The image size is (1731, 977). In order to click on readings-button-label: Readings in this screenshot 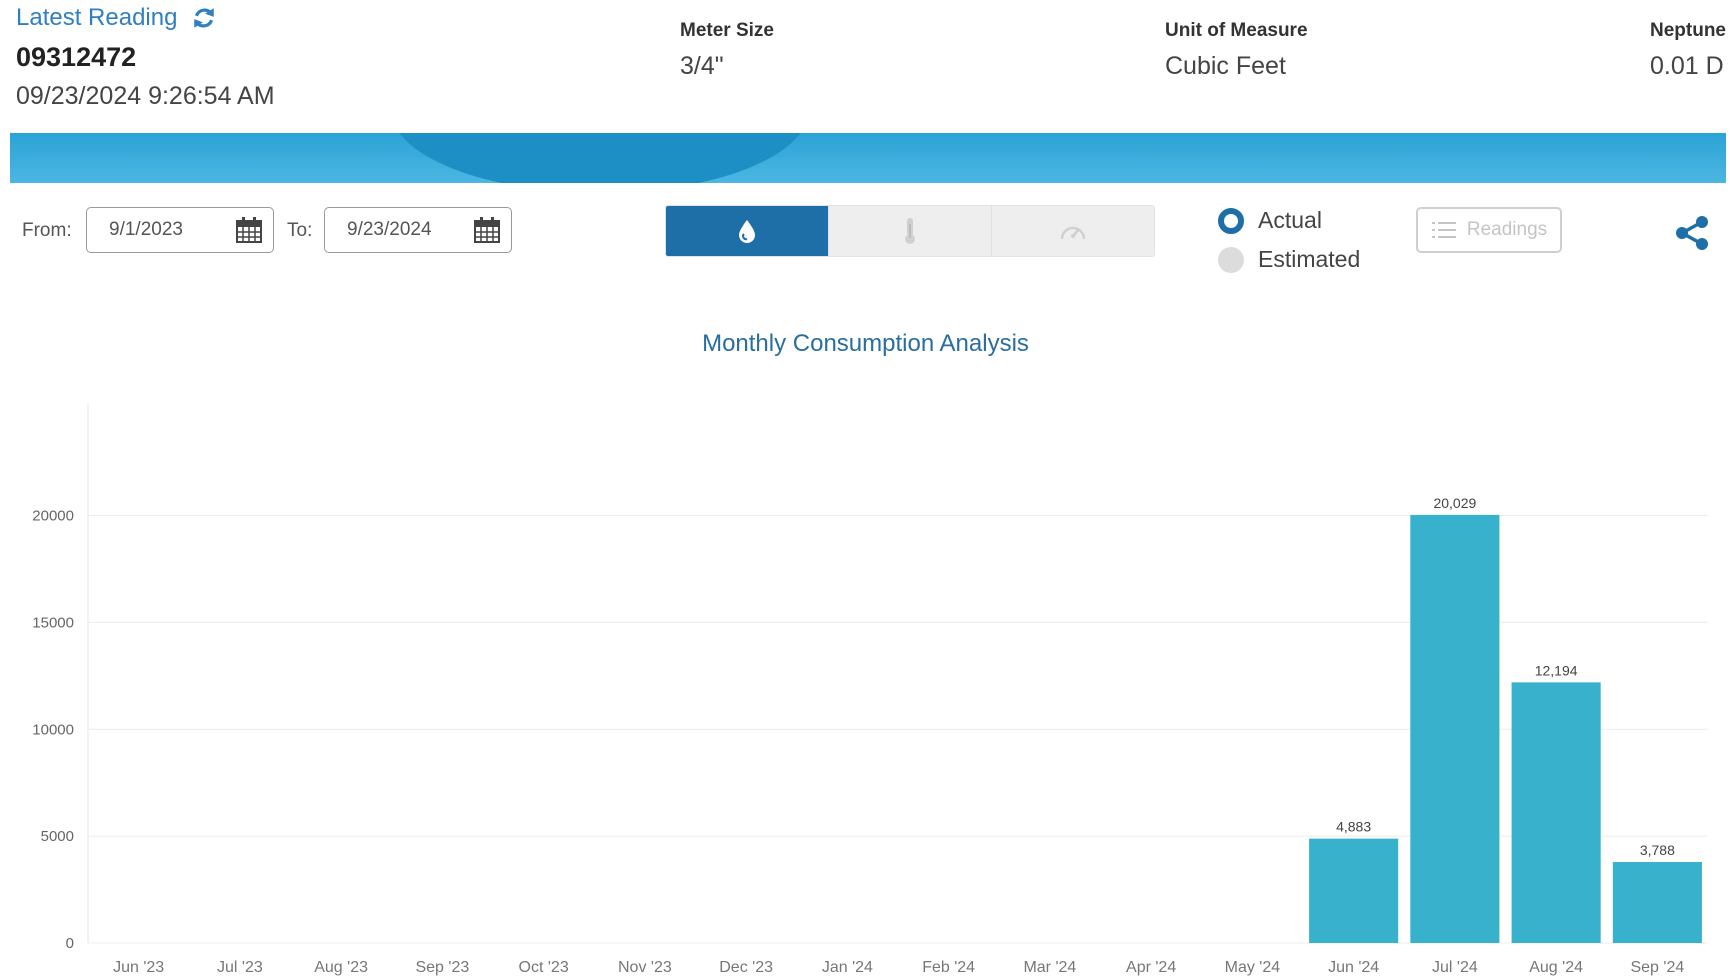, I will do `click(1507, 229)`.